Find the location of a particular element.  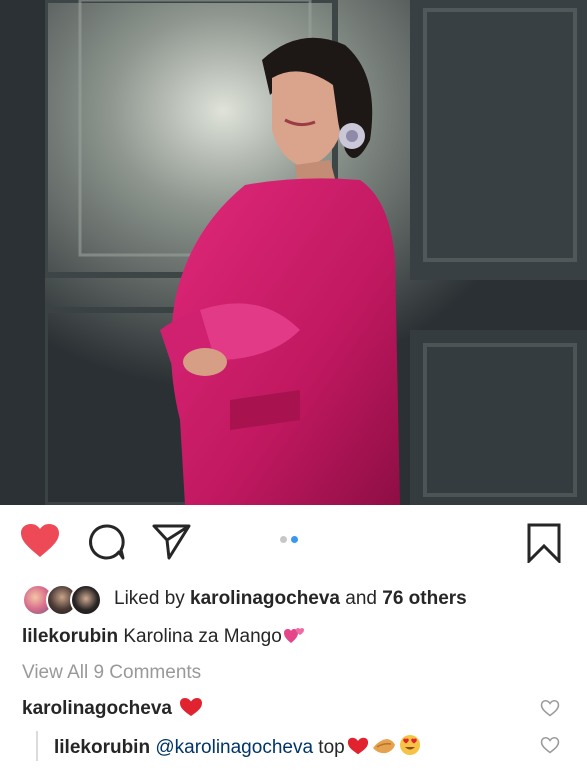

likes-row: Liked by karolinagocheva and 76 others is located at coordinates (244, 599).